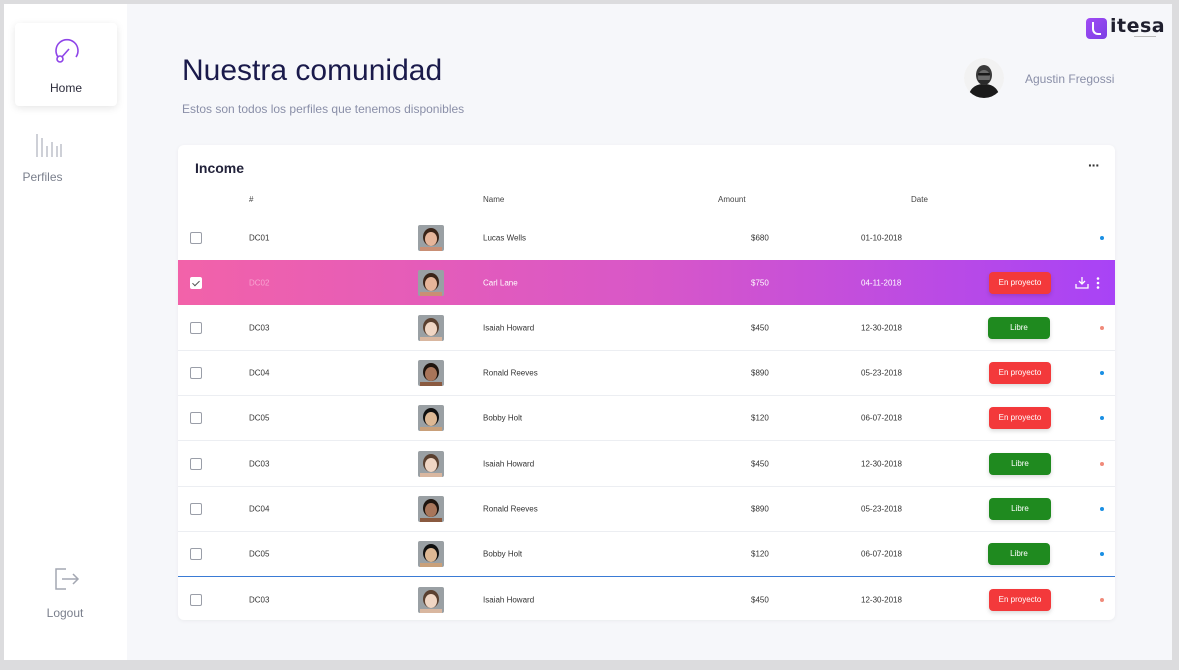 This screenshot has width=1179, height=670. I want to click on row-code: DC01, so click(259, 237).